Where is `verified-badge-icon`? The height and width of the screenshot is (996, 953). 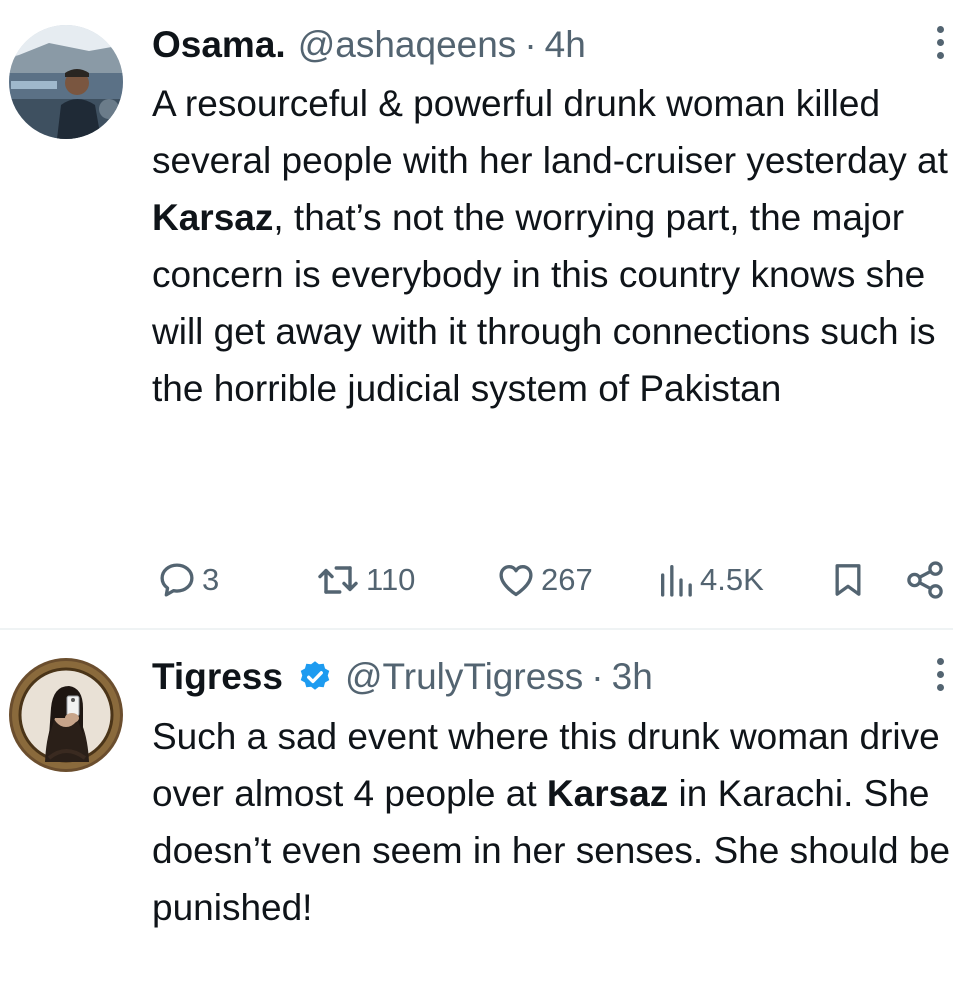
verified-badge-icon is located at coordinates (315, 677).